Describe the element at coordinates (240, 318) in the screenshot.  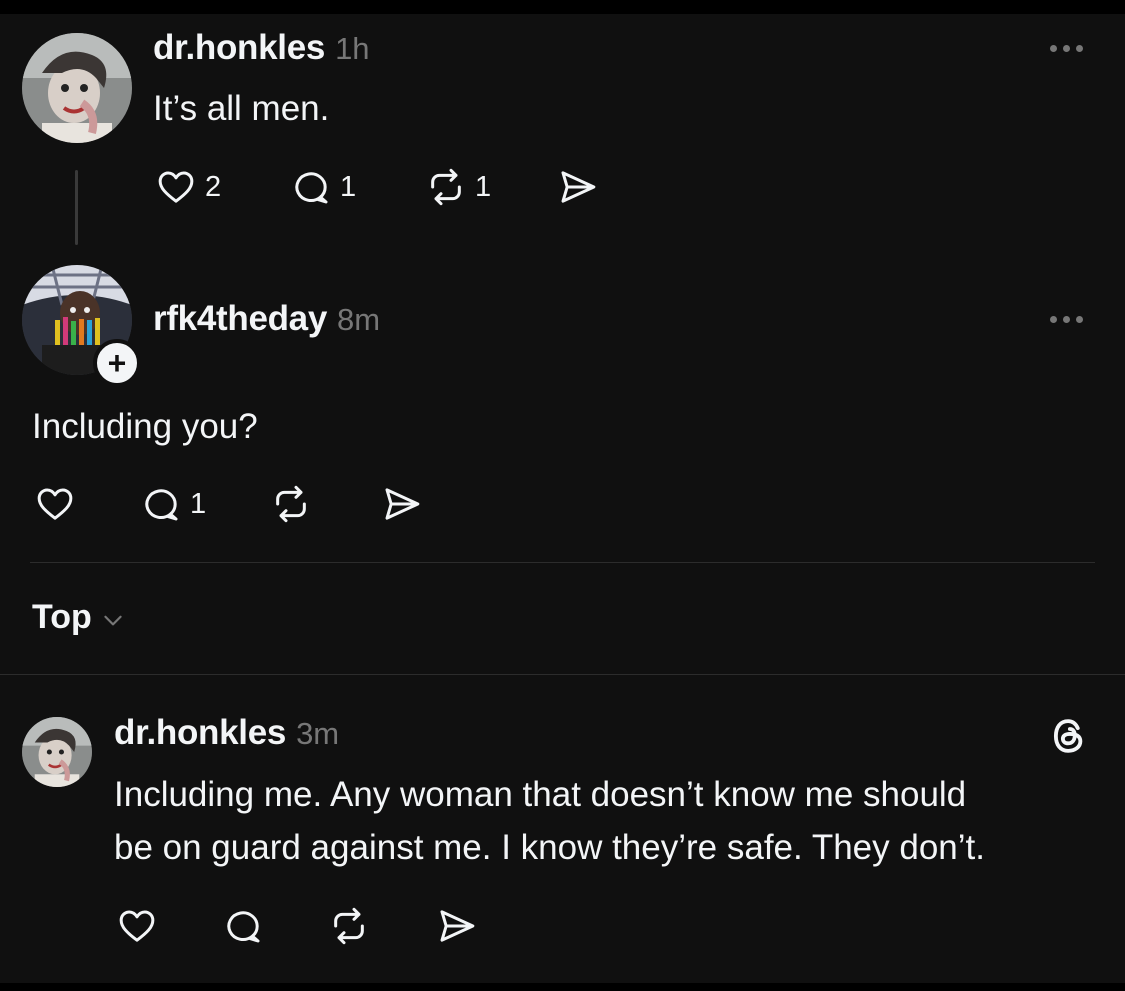
I see `username: rfk4theday` at that location.